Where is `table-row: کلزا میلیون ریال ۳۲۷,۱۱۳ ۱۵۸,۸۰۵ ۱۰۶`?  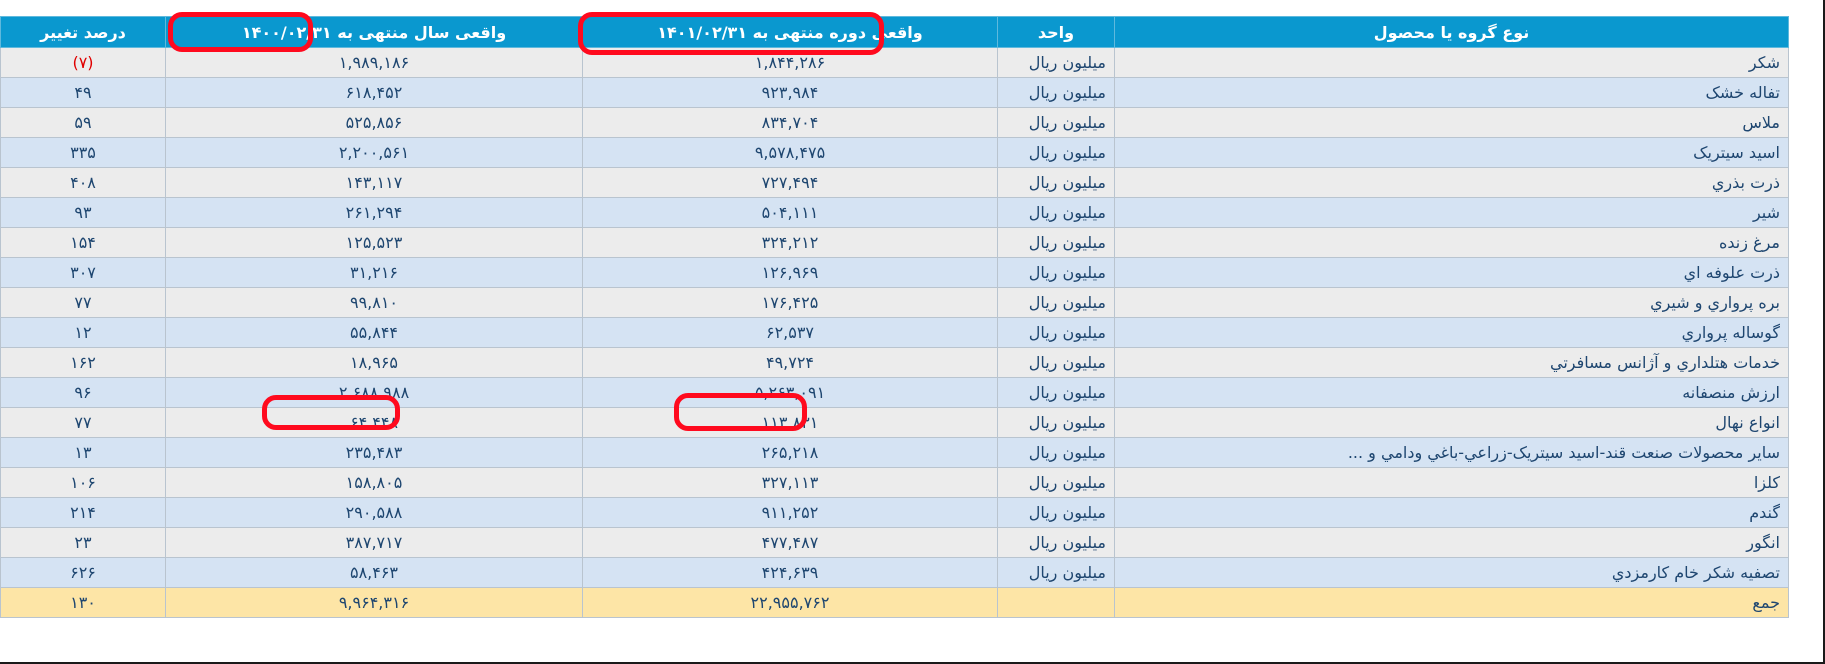 table-row: کلزا میلیون ریال ۳۲۷,۱۱۳ ۱۵۸,۸۰۵ ۱۰۶ is located at coordinates (894, 482).